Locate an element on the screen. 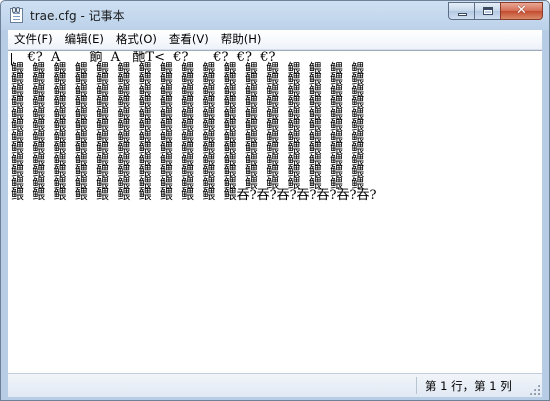  maximize-button is located at coordinates (487, 11).